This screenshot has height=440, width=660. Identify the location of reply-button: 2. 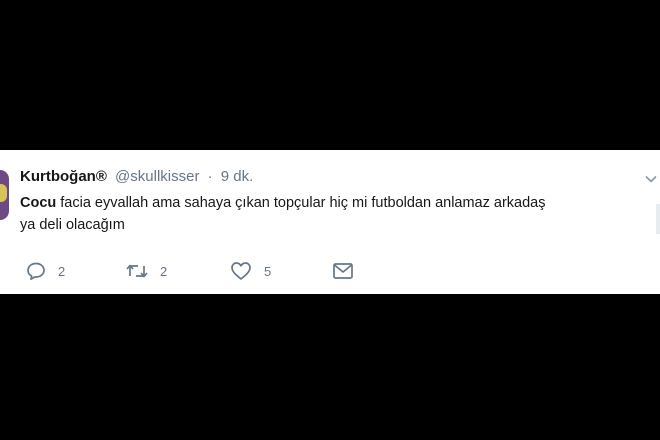
(45, 271).